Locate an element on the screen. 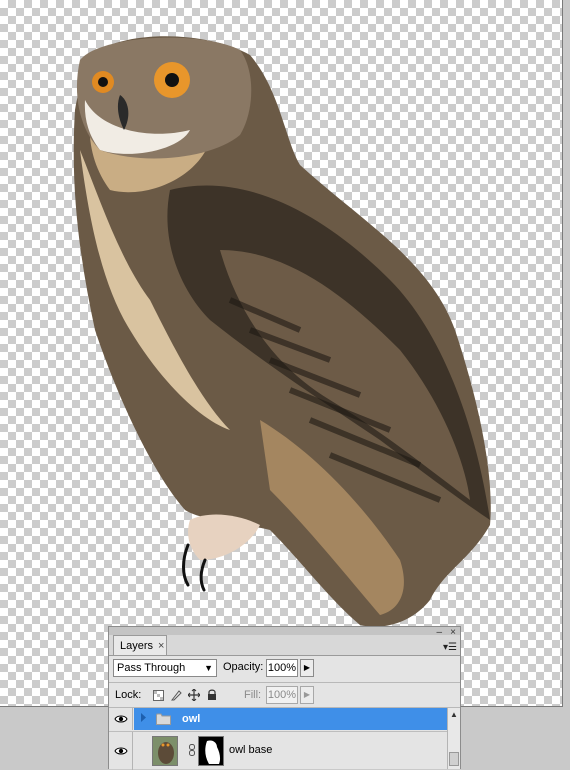 Image resolution: width=570 pixels, height=770 pixels. lock-move-icon is located at coordinates (194, 695).